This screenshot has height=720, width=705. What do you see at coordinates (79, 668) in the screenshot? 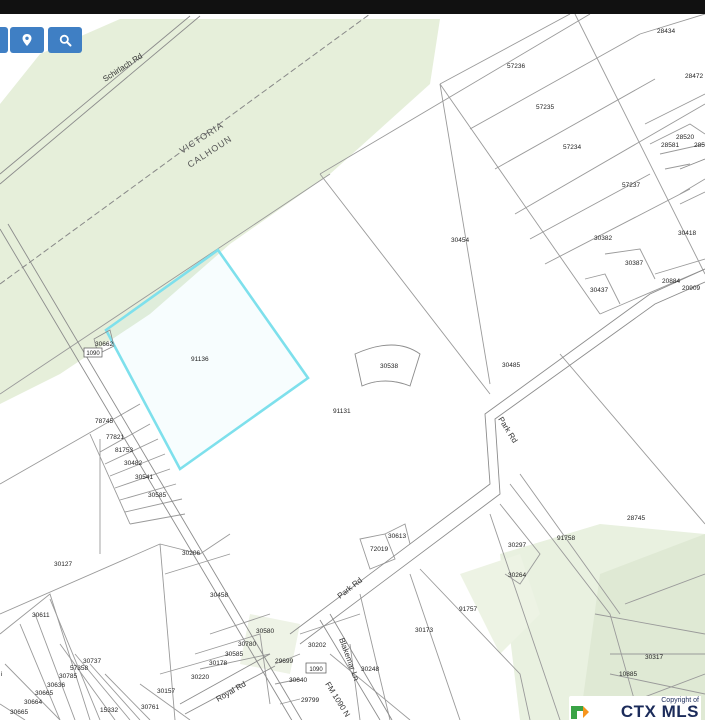
I see `parcel-label: 57358` at bounding box center [79, 668].